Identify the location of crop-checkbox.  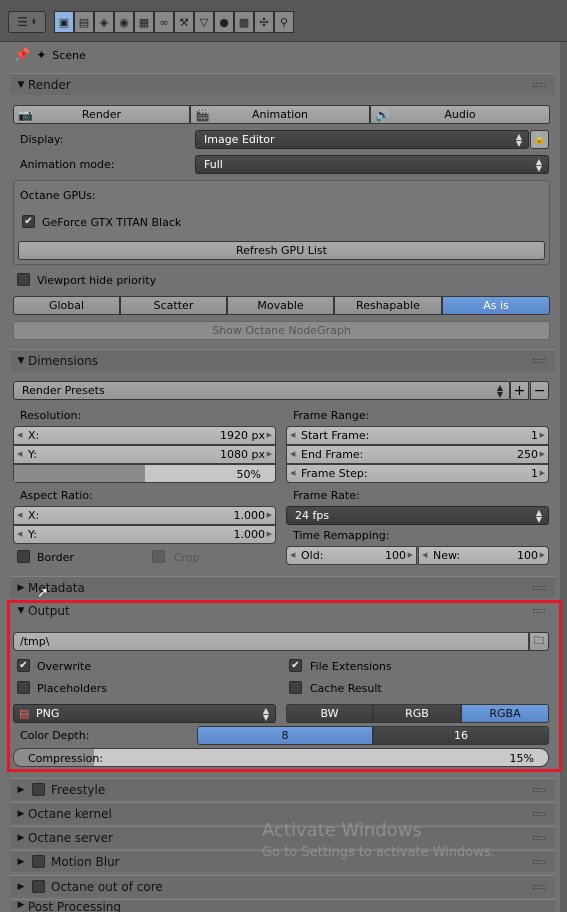
(158, 556).